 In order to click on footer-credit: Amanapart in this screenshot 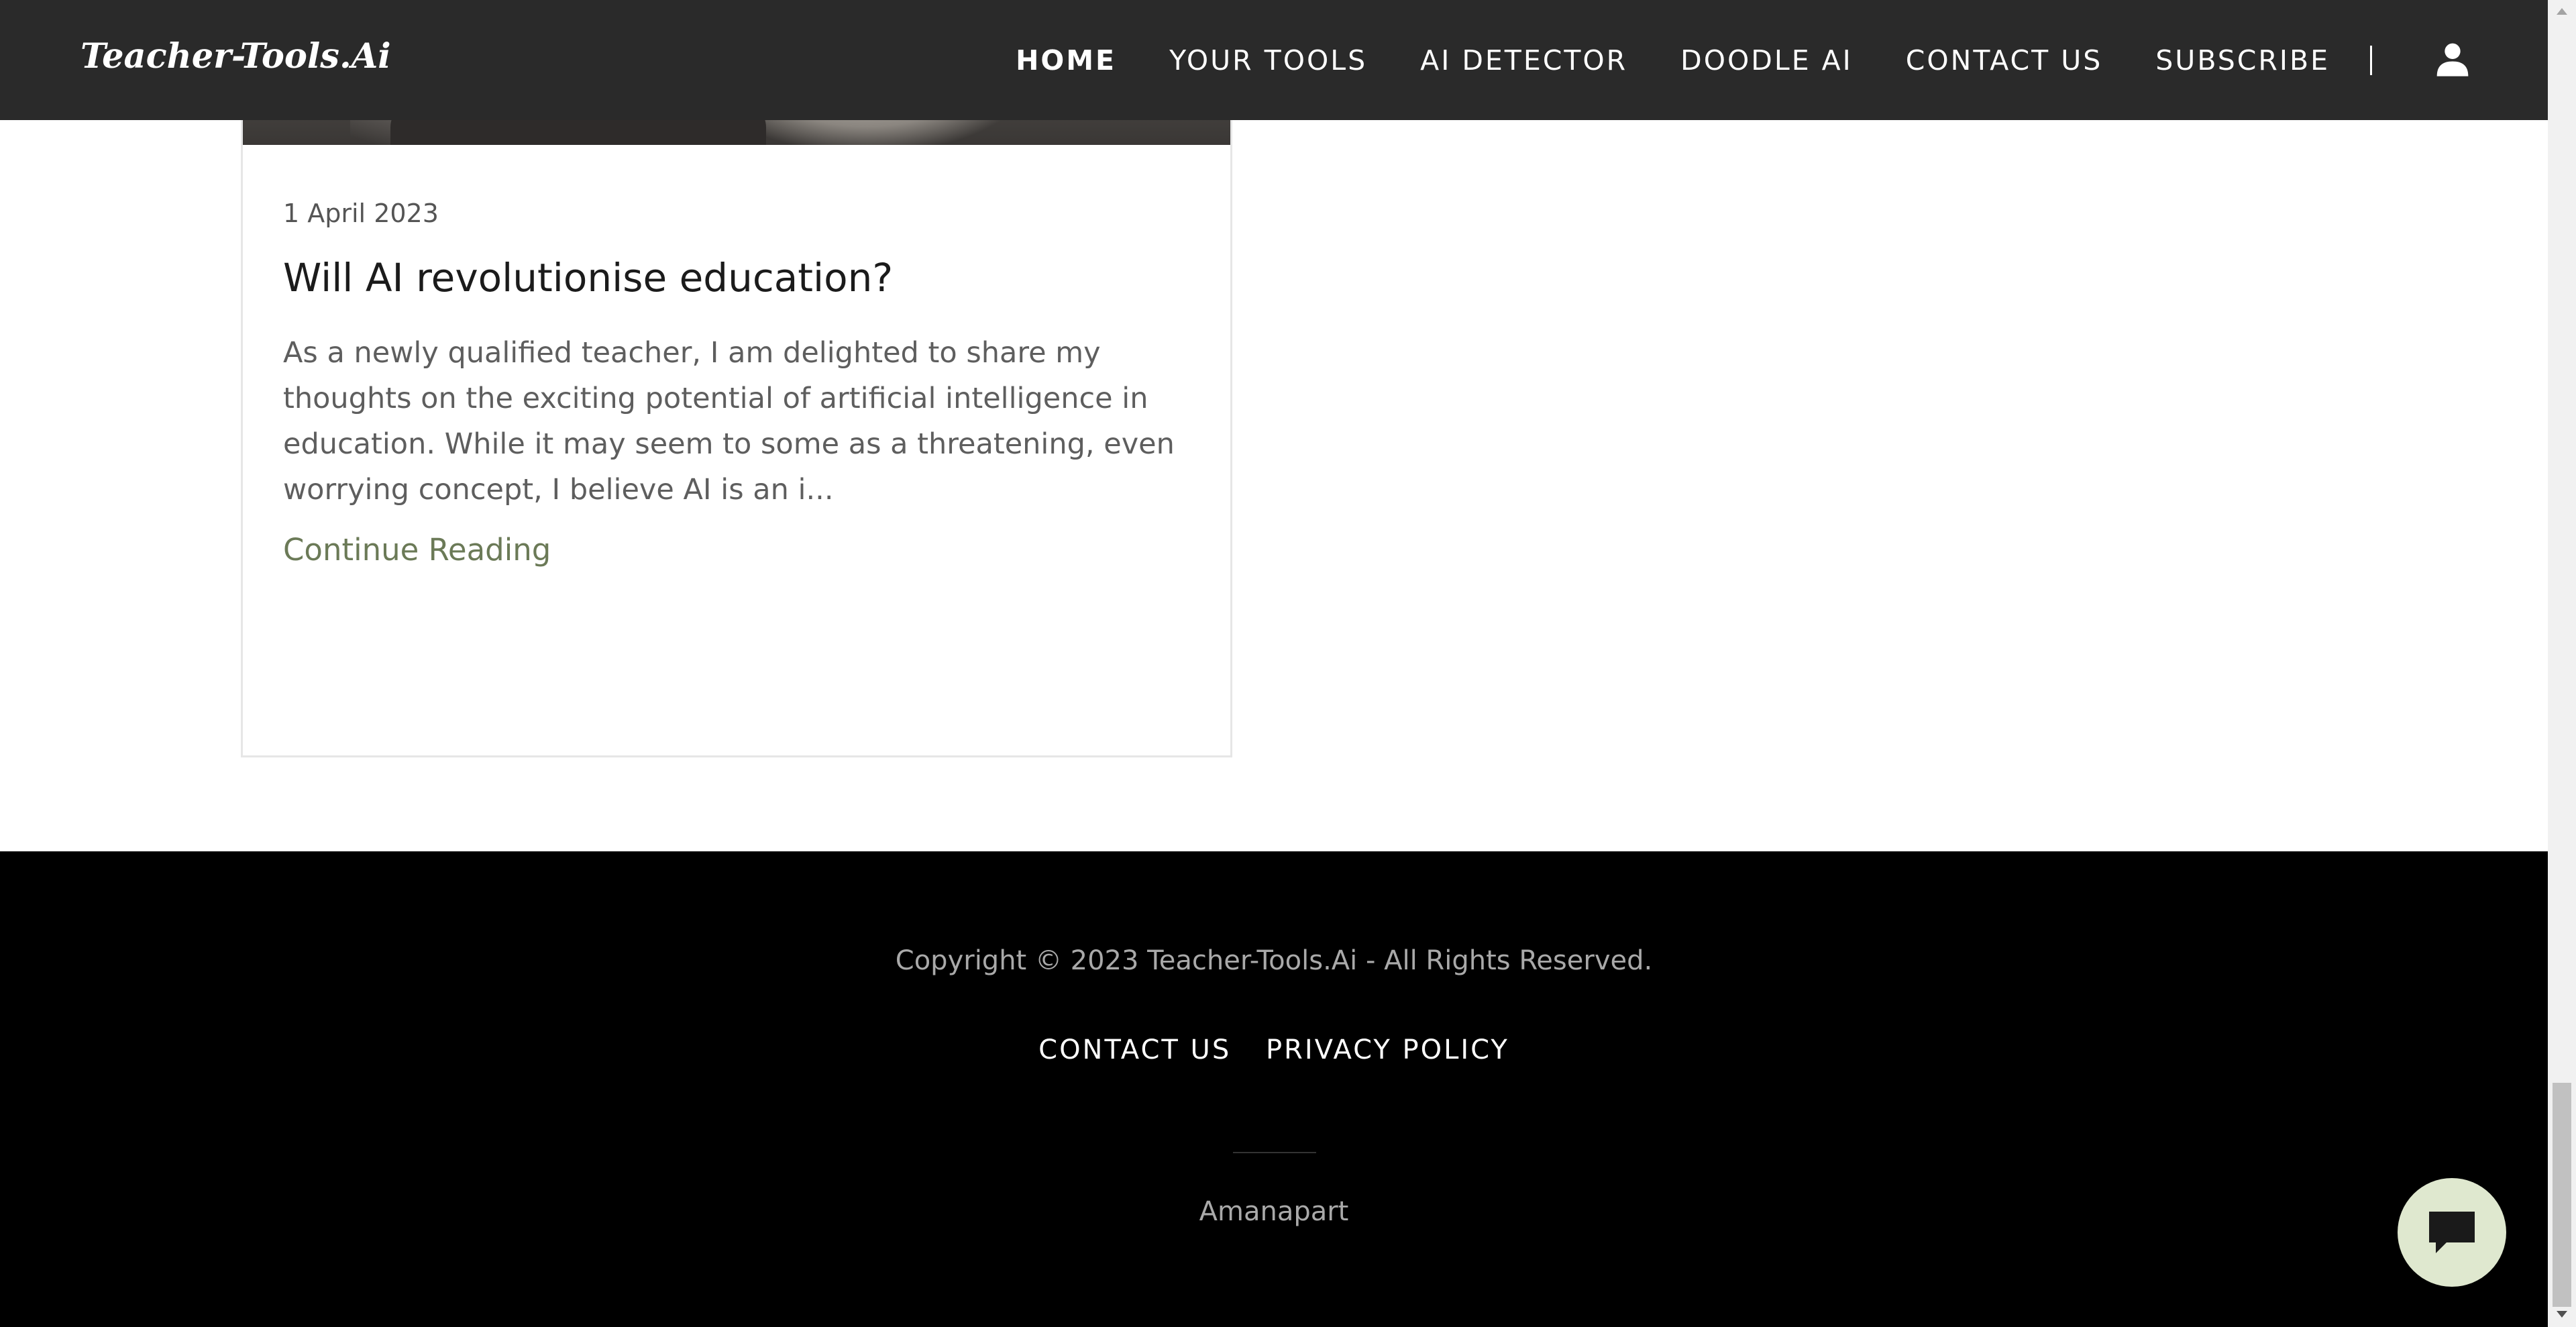, I will do `click(1274, 1211)`.